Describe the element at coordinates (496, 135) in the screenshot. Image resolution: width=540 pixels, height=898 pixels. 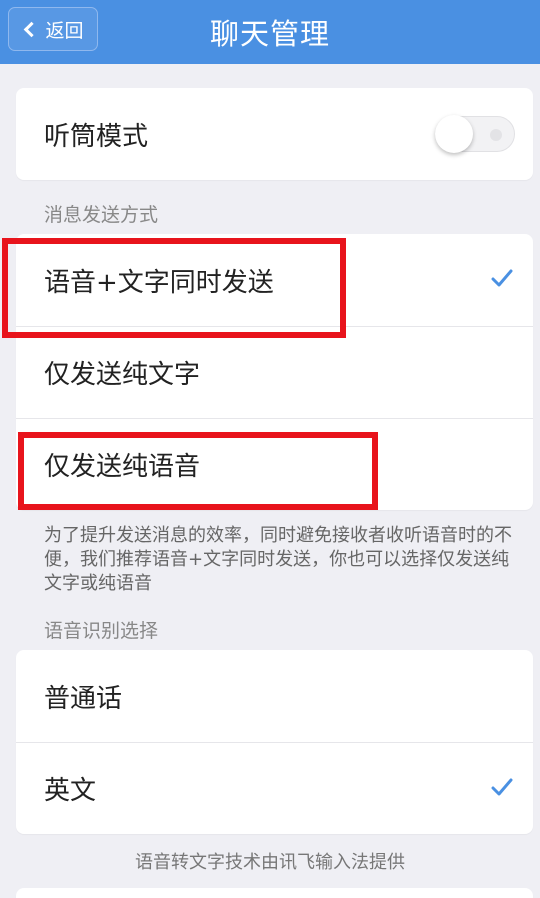
I see `toggle-off-indicator` at that location.